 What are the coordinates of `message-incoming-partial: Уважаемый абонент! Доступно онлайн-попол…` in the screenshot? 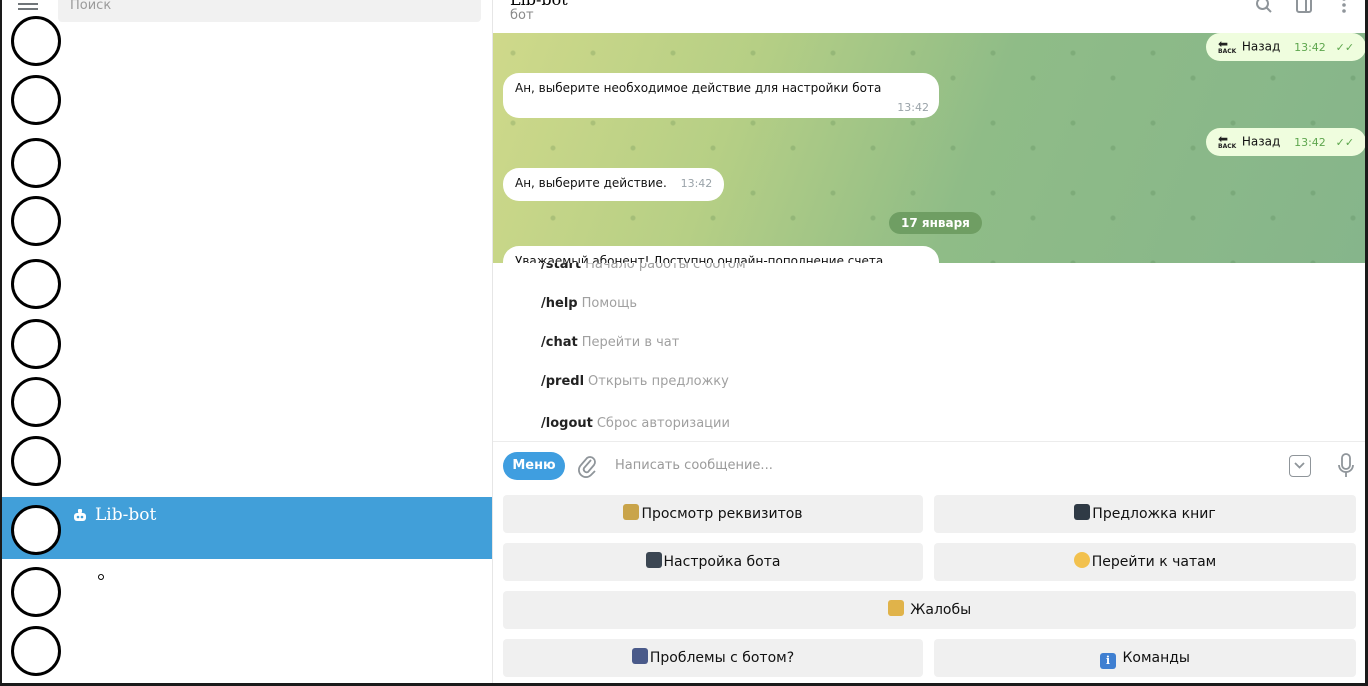 It's located at (721, 254).